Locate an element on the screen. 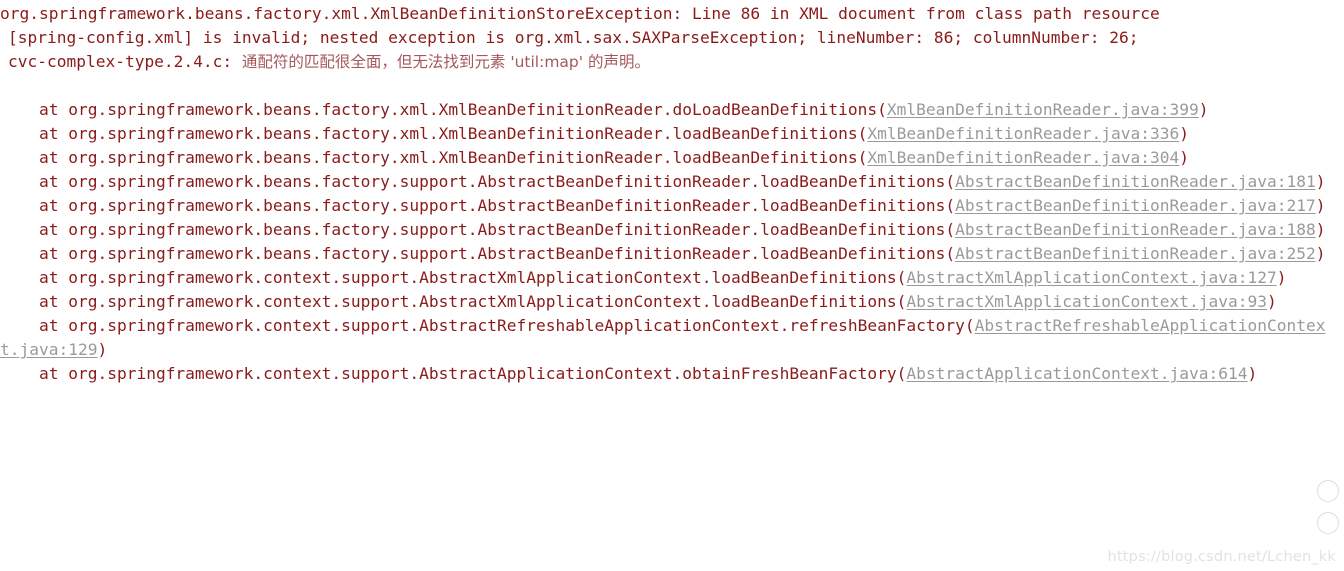 This screenshot has width=1344, height=571. stack-frame-source-link: AbstractBeanDefinitionReader.java:188 is located at coordinates (1135, 229).